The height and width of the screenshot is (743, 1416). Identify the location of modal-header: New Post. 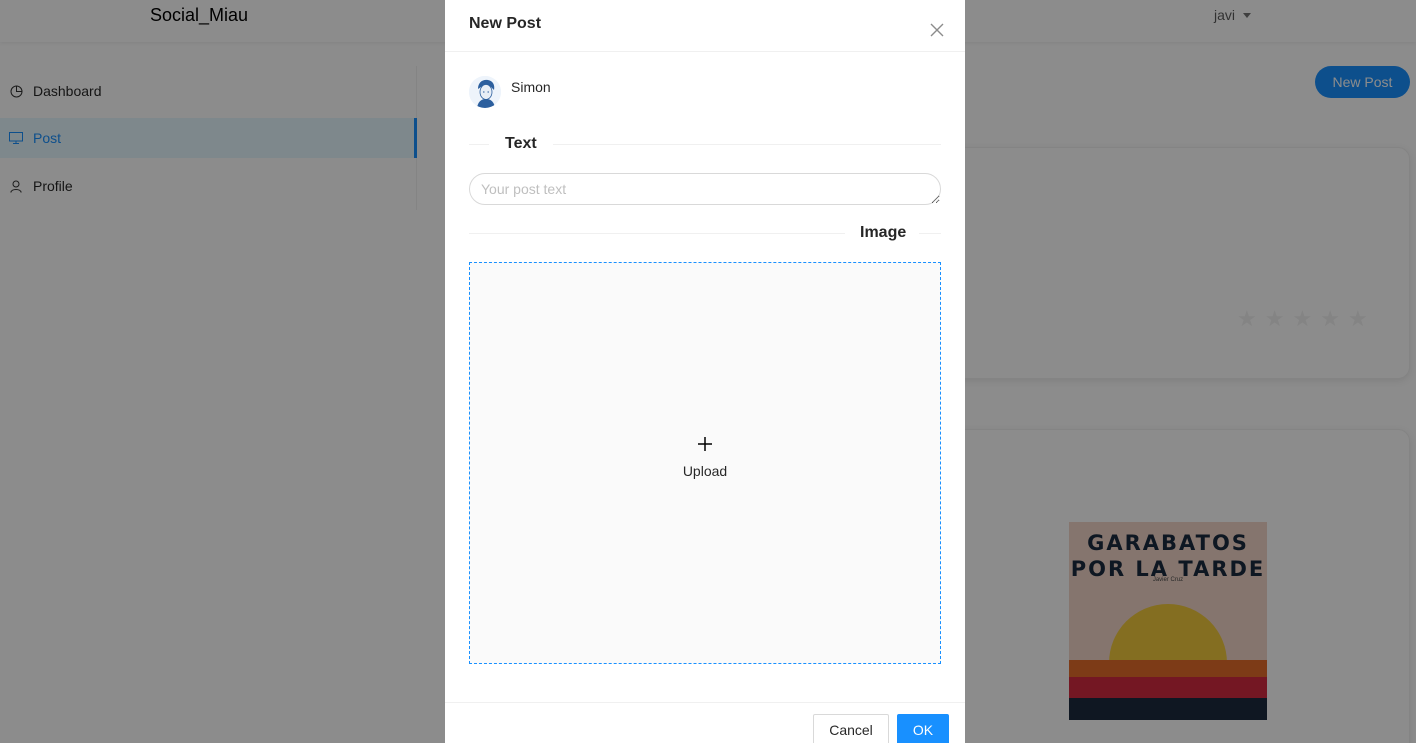
(705, 26).